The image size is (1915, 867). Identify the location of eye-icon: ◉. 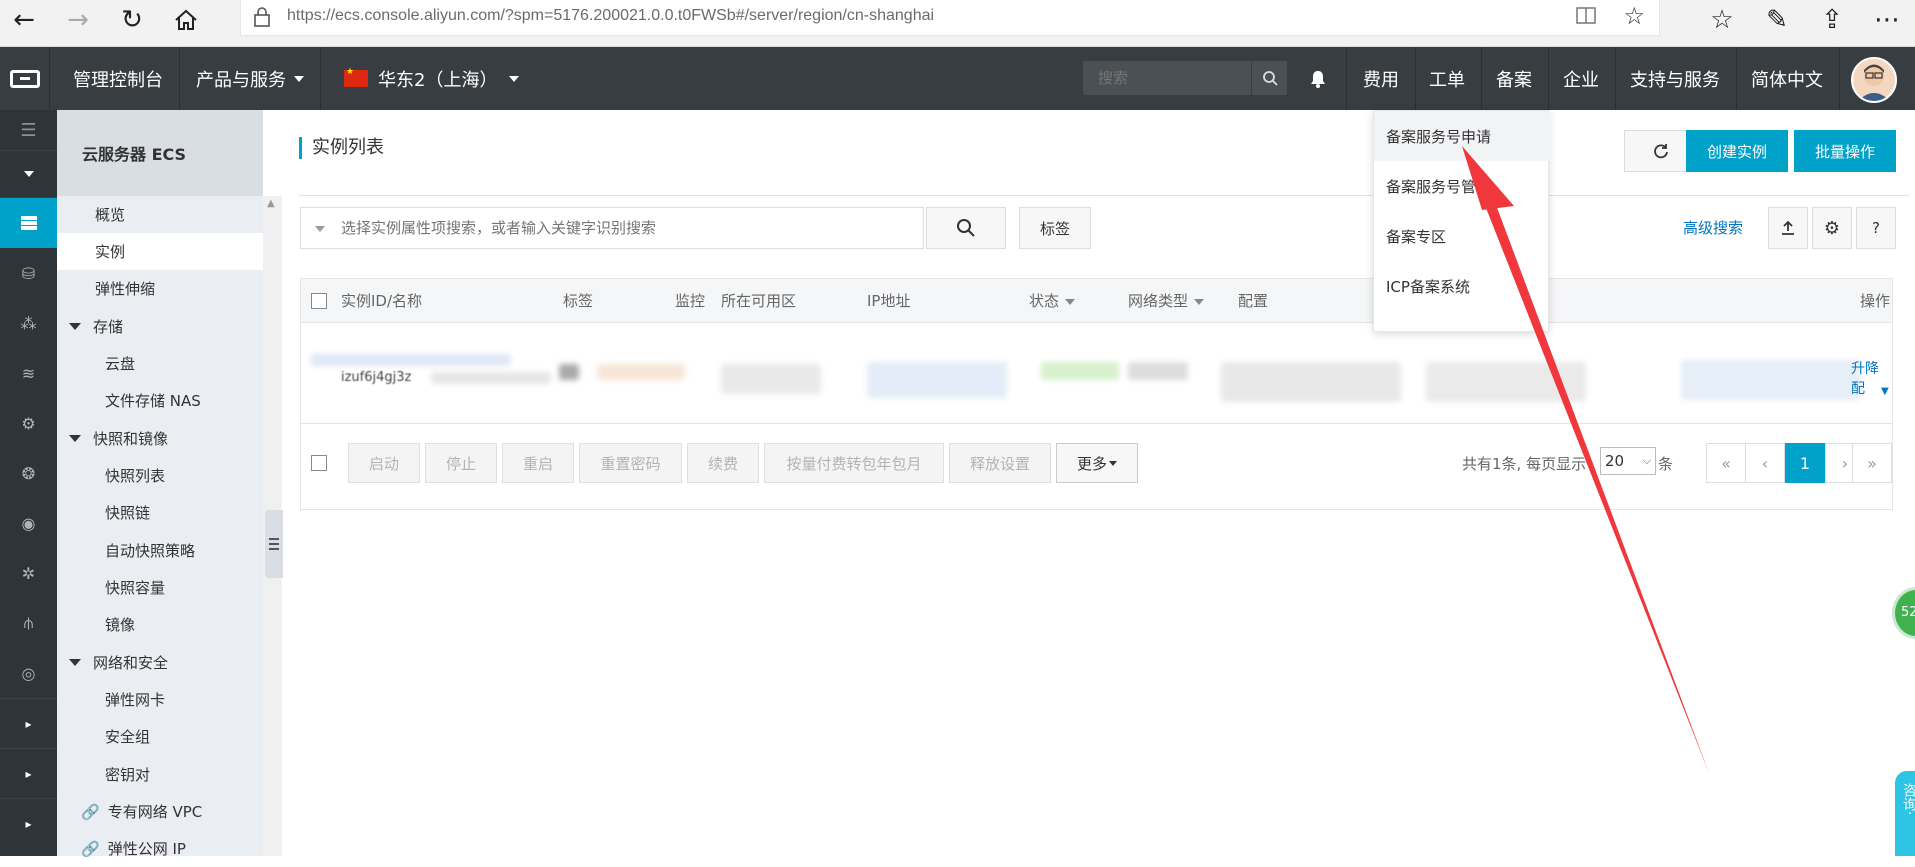
(28, 523).